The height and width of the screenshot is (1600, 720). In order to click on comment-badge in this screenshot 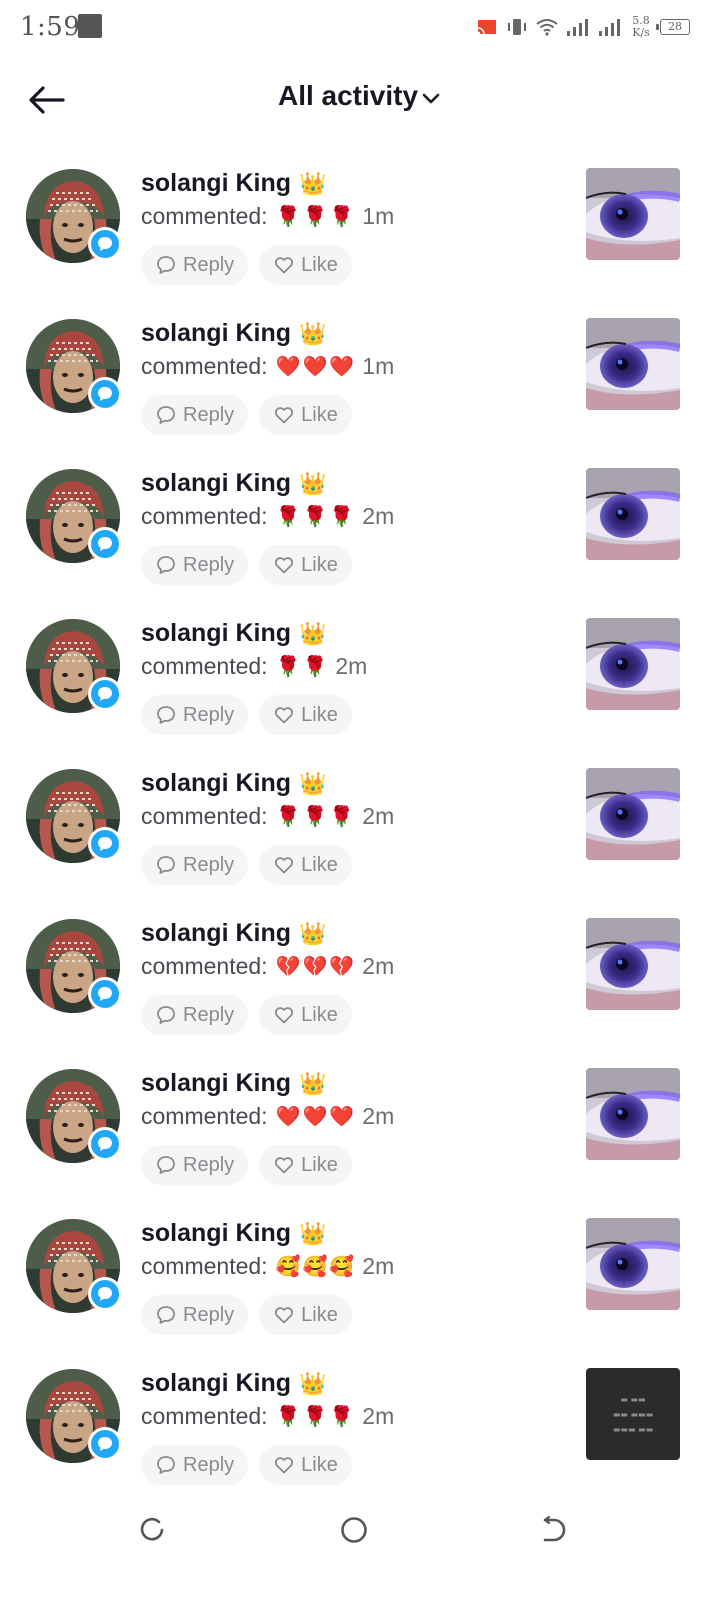, I will do `click(105, 394)`.